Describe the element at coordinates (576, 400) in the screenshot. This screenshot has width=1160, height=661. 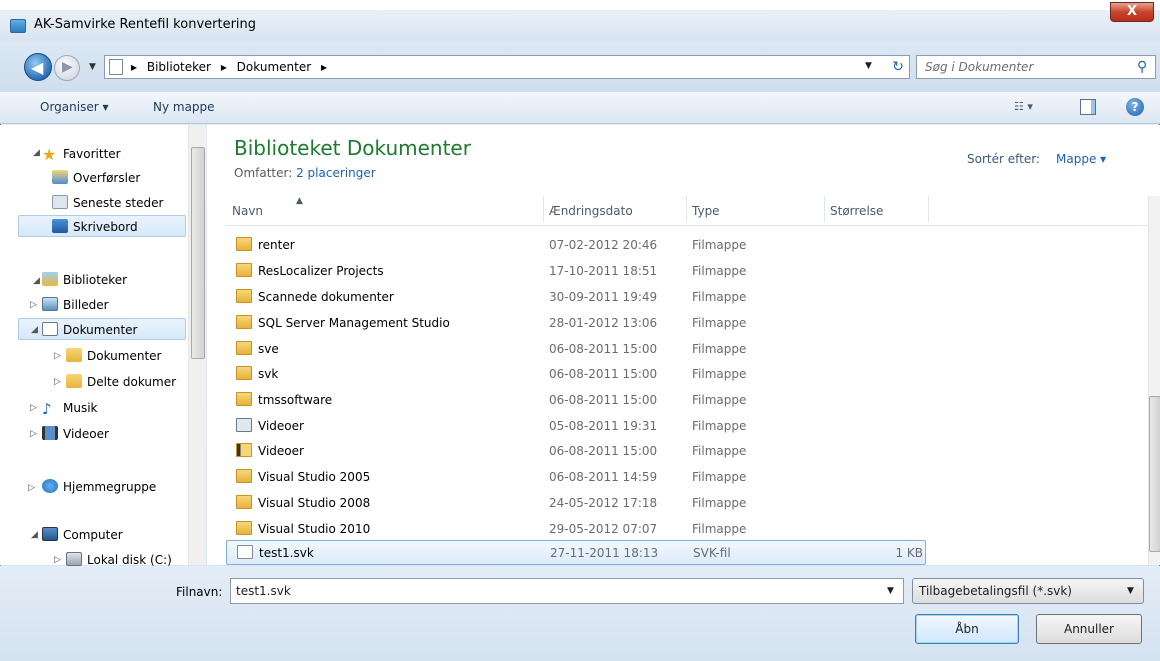
I see `list-item: tmssoftware 06-08-2011 15:00 Filmappe` at that location.